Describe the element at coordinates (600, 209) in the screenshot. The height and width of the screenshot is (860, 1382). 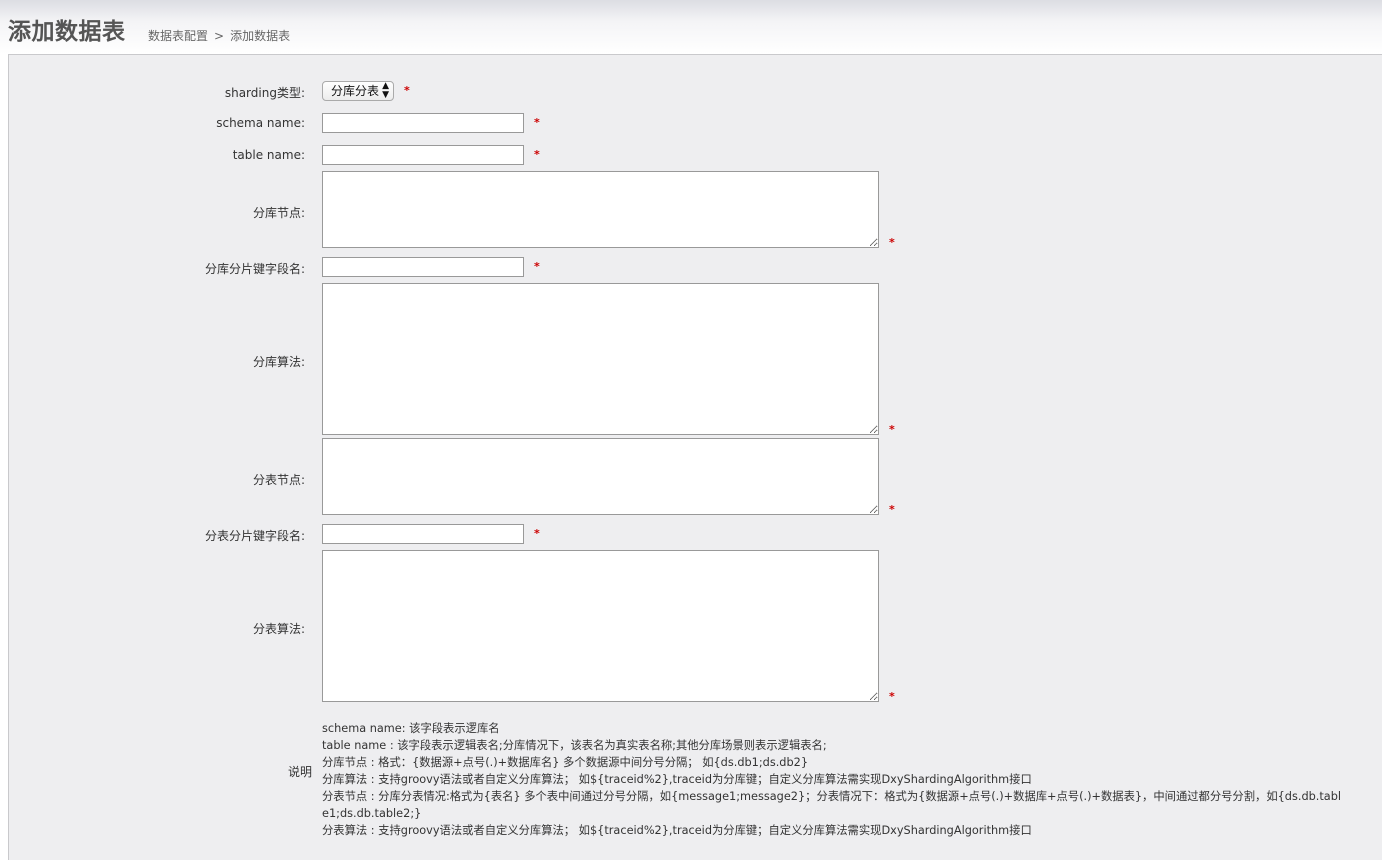
I see `db-nodes-textarea` at that location.